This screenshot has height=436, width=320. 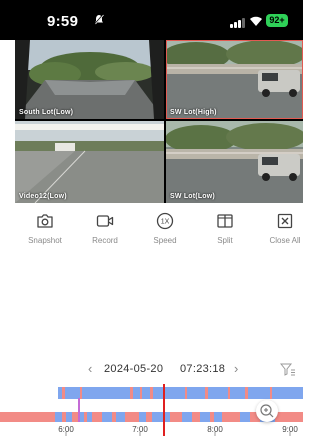 I want to click on camera-tile-sw-lot-high: SW Lot(High), so click(x=234, y=79).